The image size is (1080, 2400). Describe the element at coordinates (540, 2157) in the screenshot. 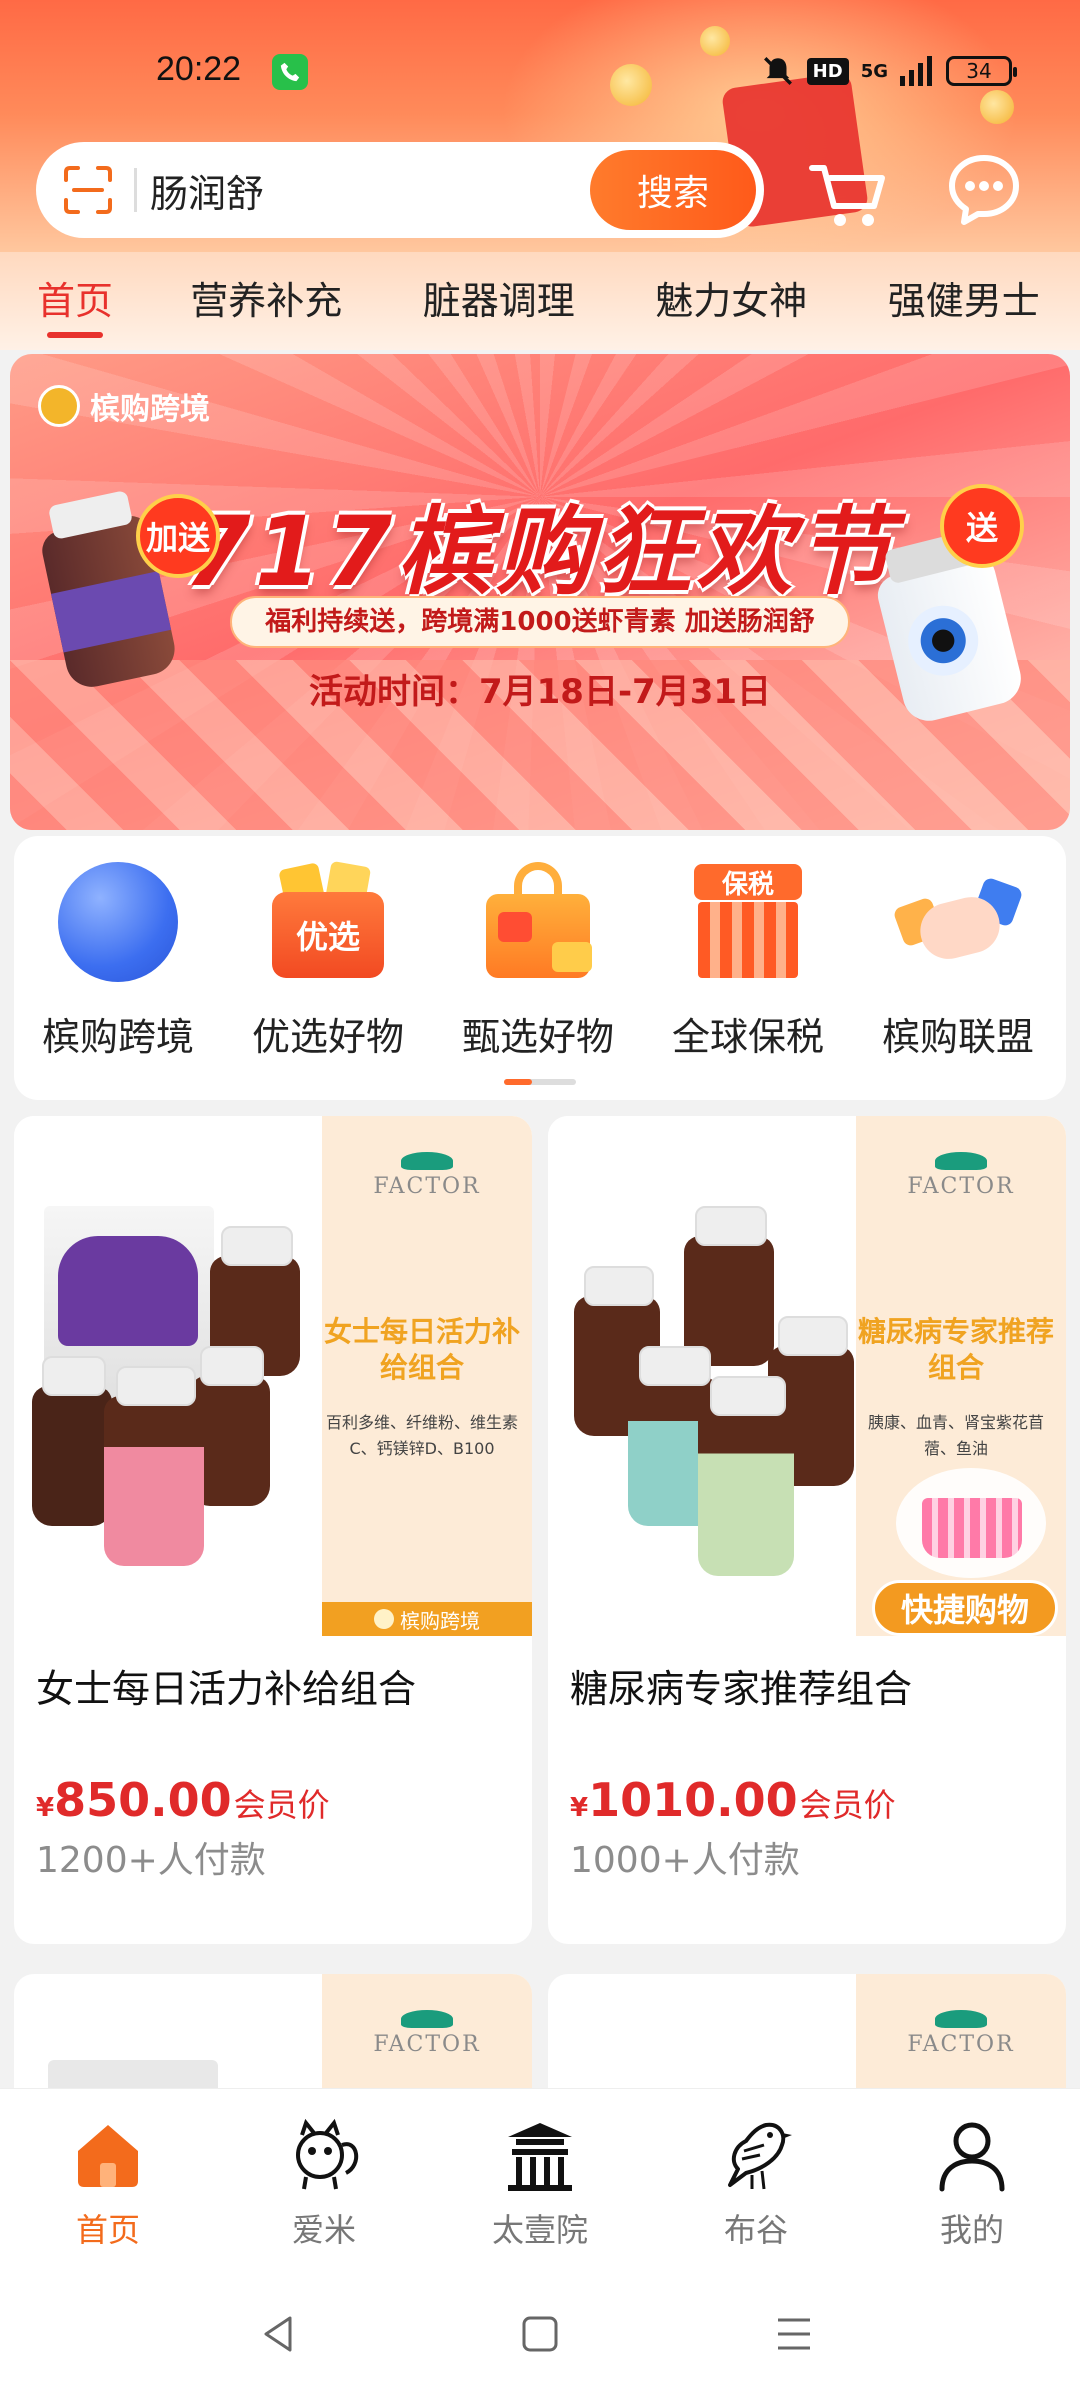

I see `pavilion-icon` at that location.